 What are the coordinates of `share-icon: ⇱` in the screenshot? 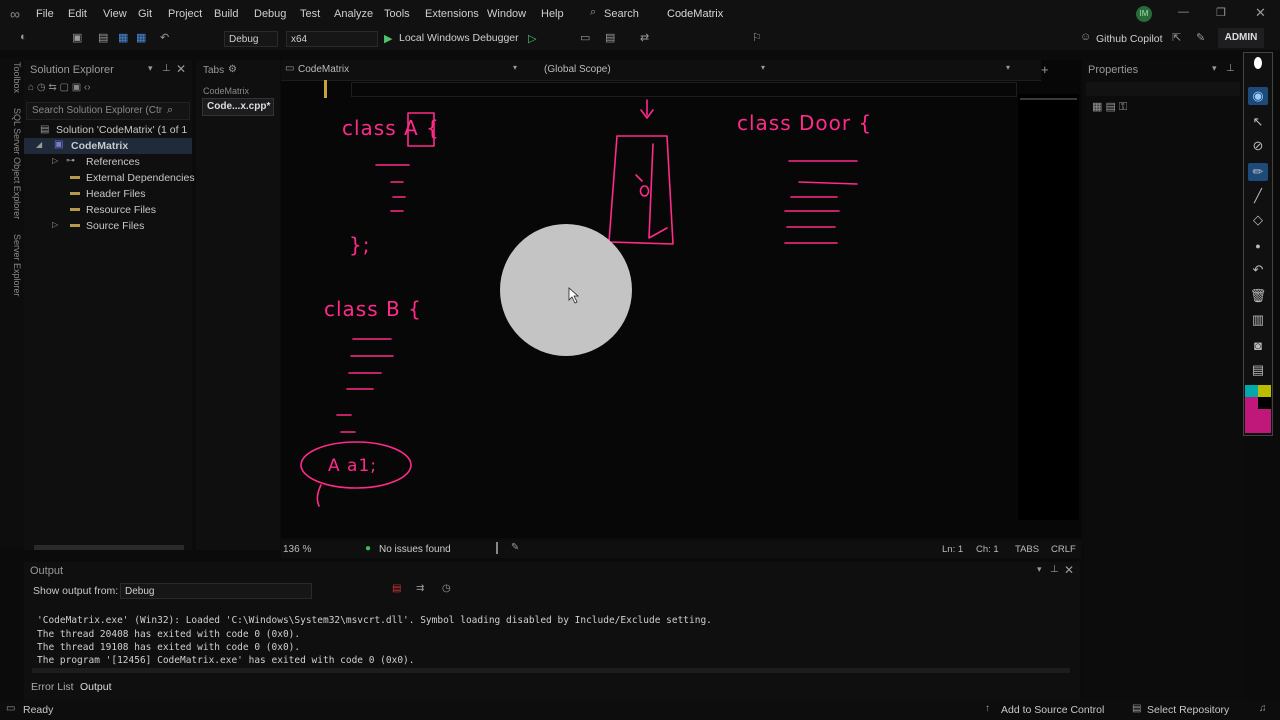 It's located at (1176, 37).